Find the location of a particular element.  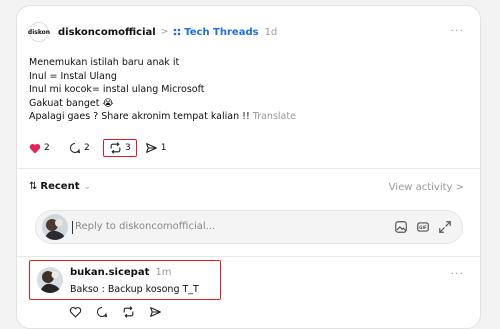

repost-button: 3 is located at coordinates (120, 148).